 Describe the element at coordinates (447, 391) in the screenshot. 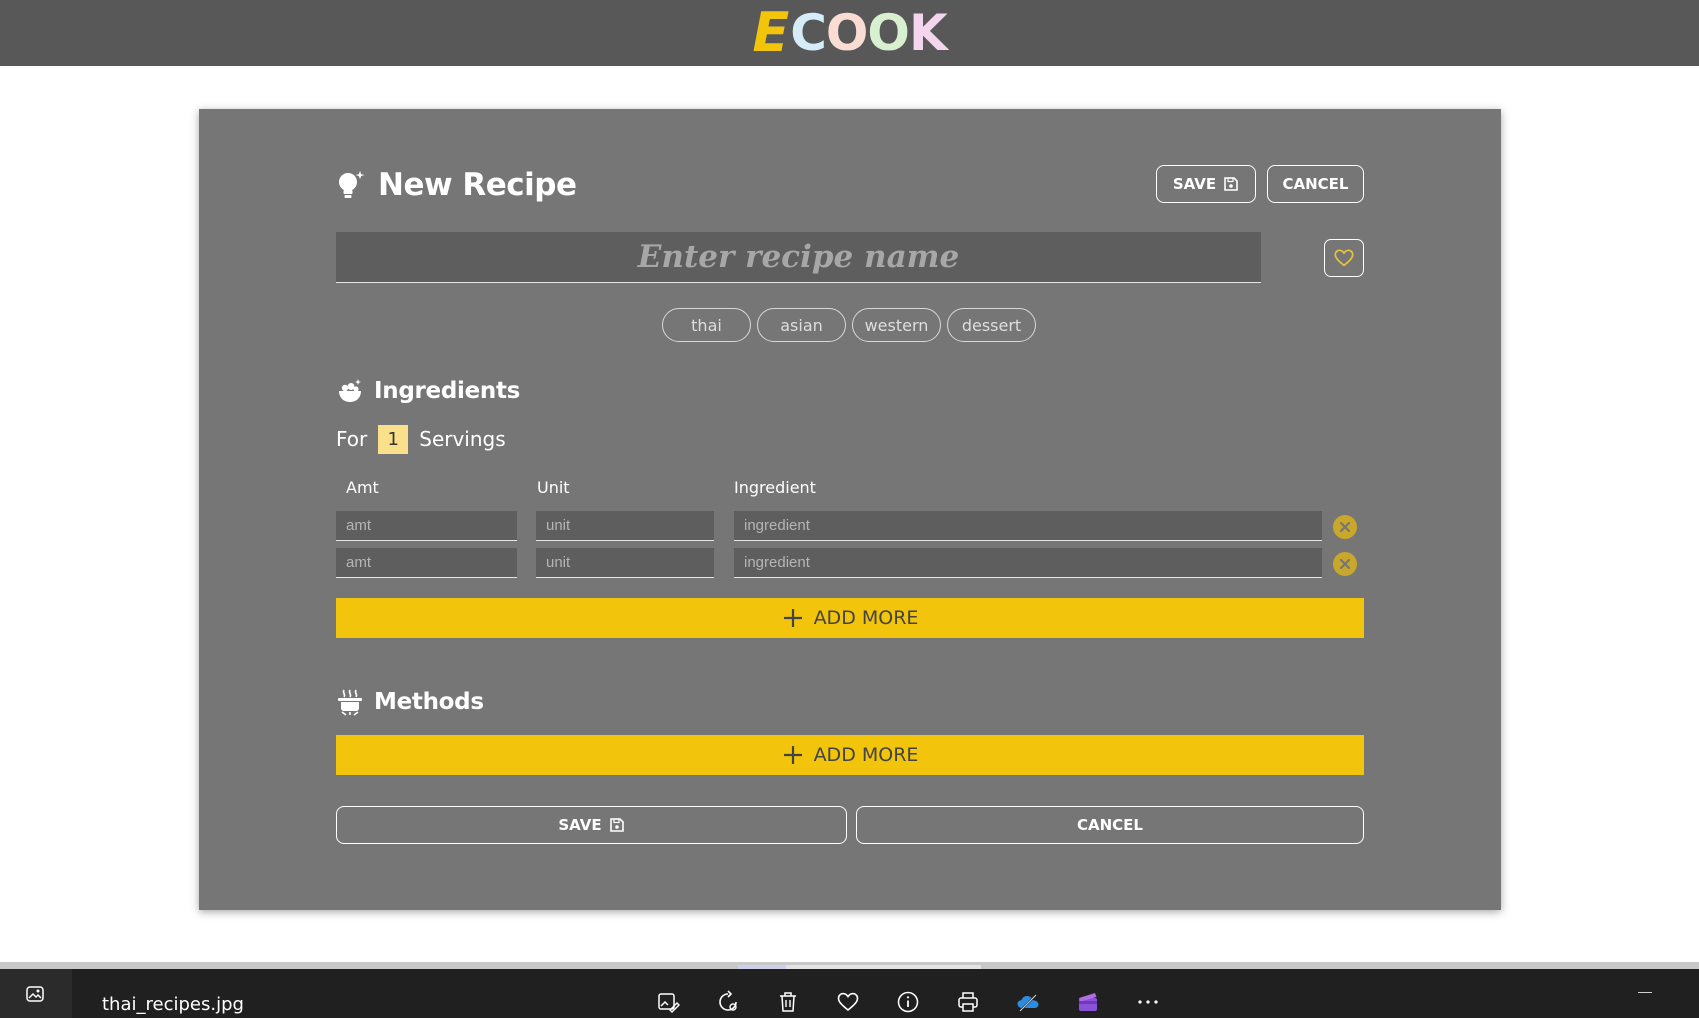

I see `ingredients-title: Ingredients` at that location.